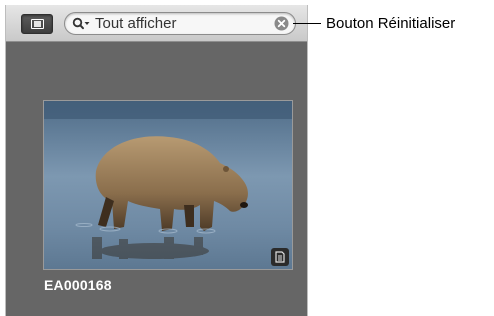  I want to click on callout-leader-line, so click(307, 23).